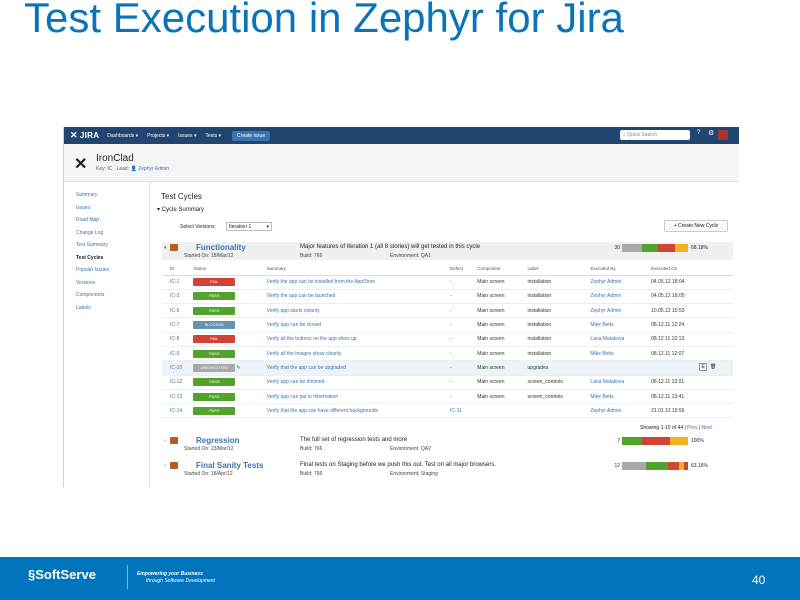 This screenshot has height=600, width=800. What do you see at coordinates (500, 269) in the screenshot?
I see `column-header: Component` at bounding box center [500, 269].